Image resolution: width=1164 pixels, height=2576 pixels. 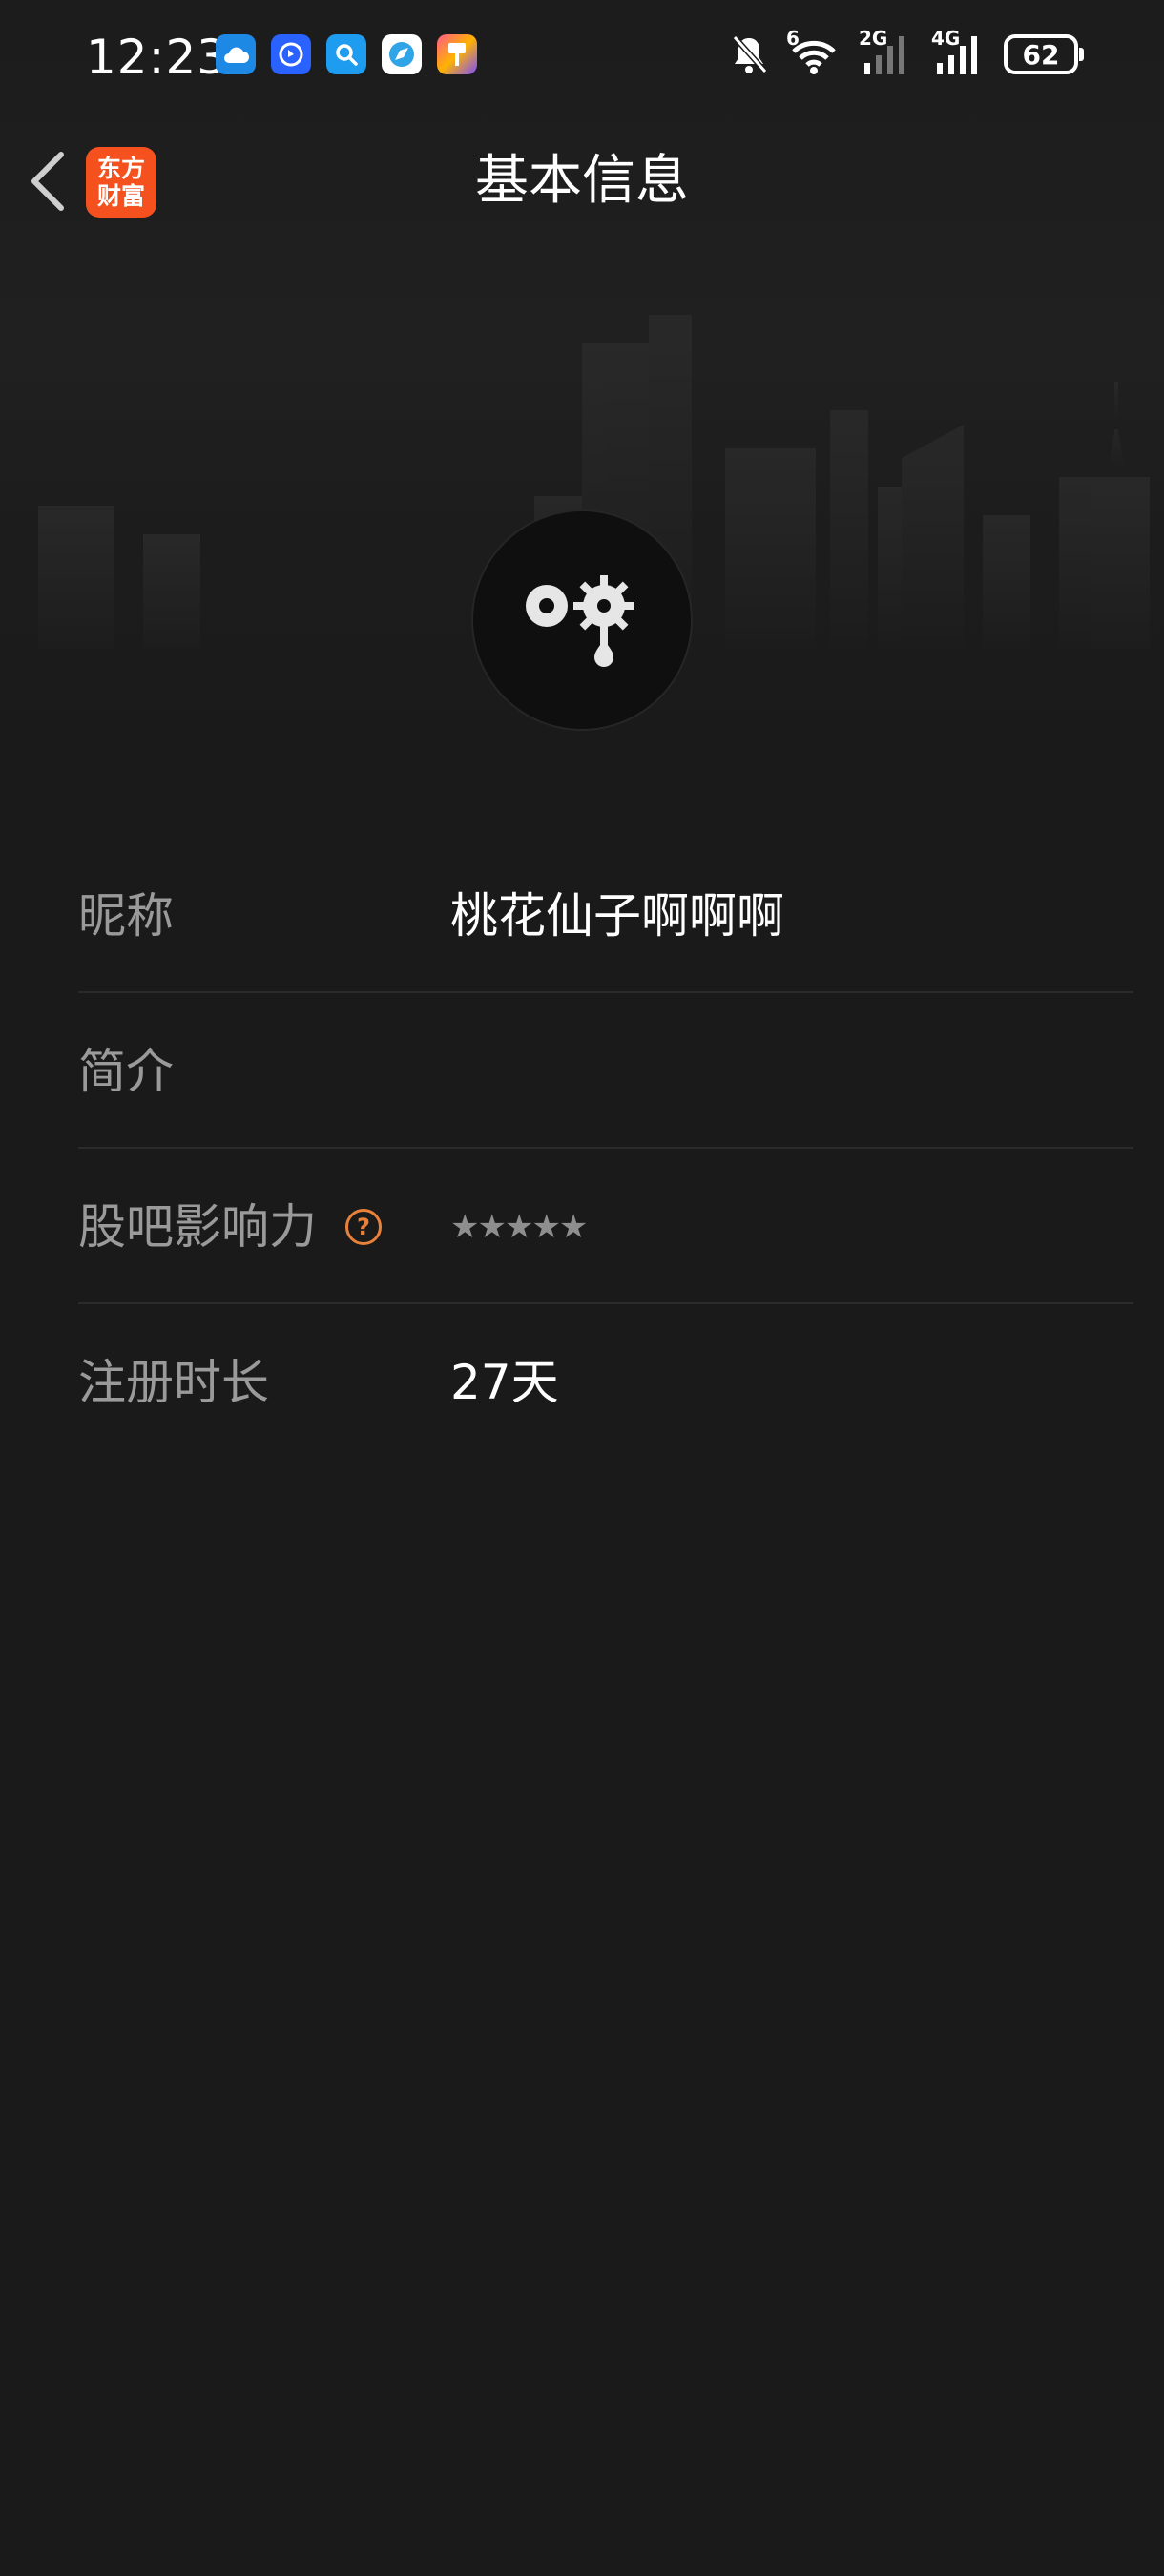 What do you see at coordinates (582, 181) in the screenshot?
I see `page-title: 基本信息` at bounding box center [582, 181].